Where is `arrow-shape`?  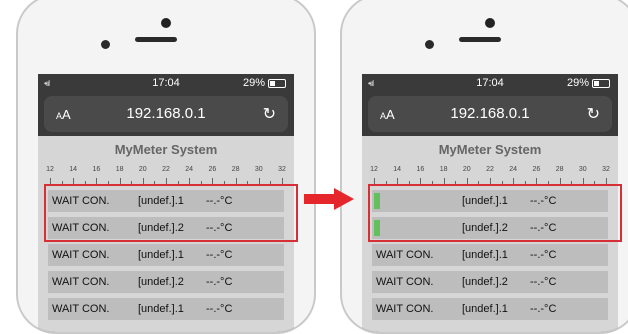
arrow-shape is located at coordinates (329, 199).